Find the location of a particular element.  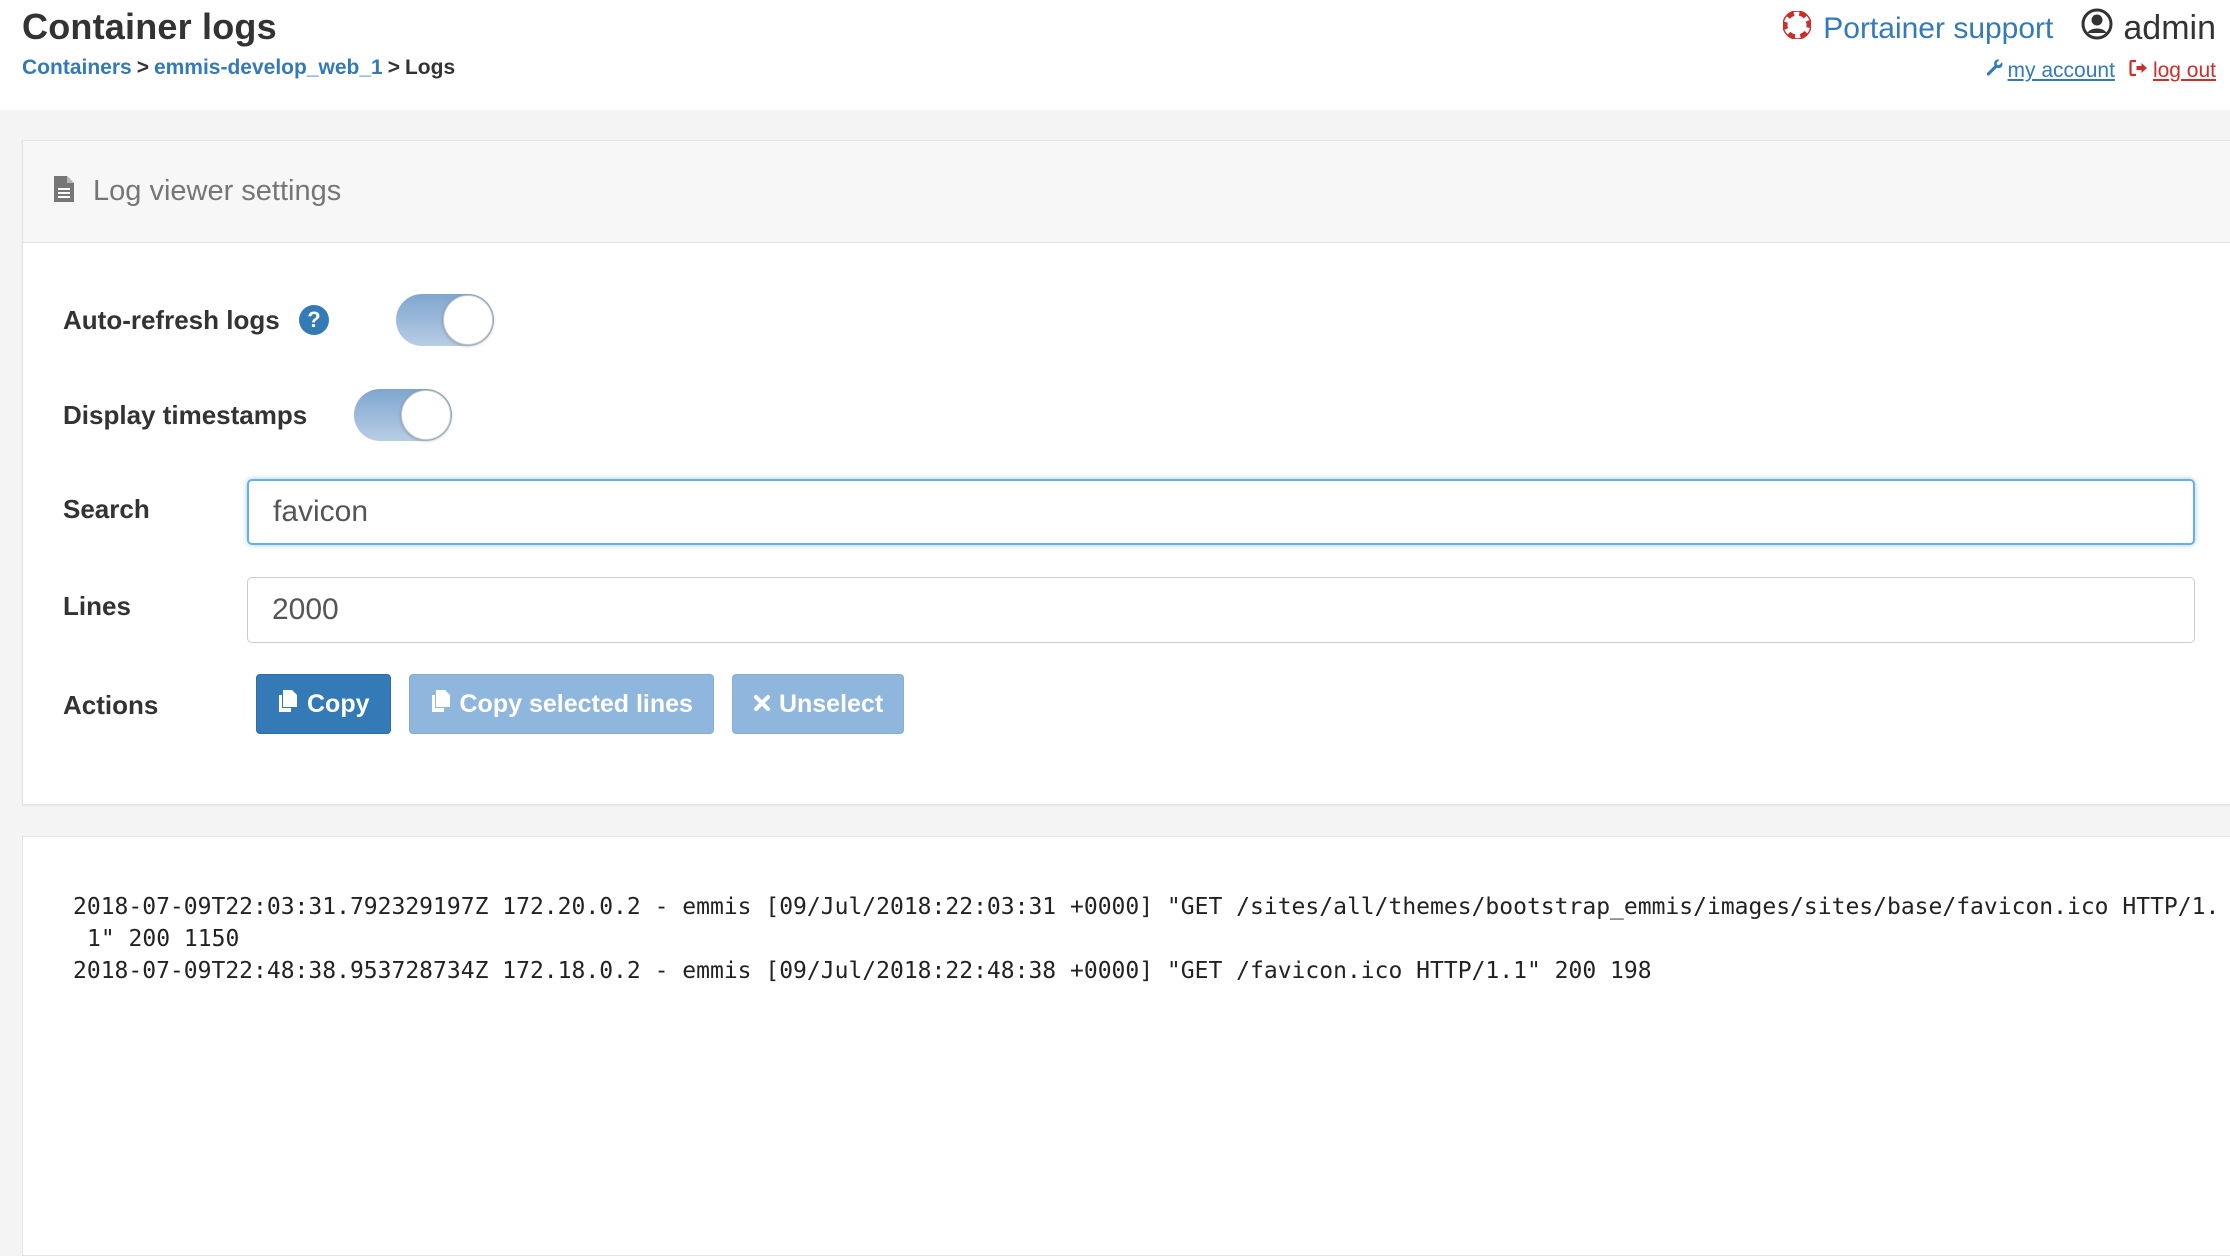

unselect-button: Unselect is located at coordinates (818, 704).